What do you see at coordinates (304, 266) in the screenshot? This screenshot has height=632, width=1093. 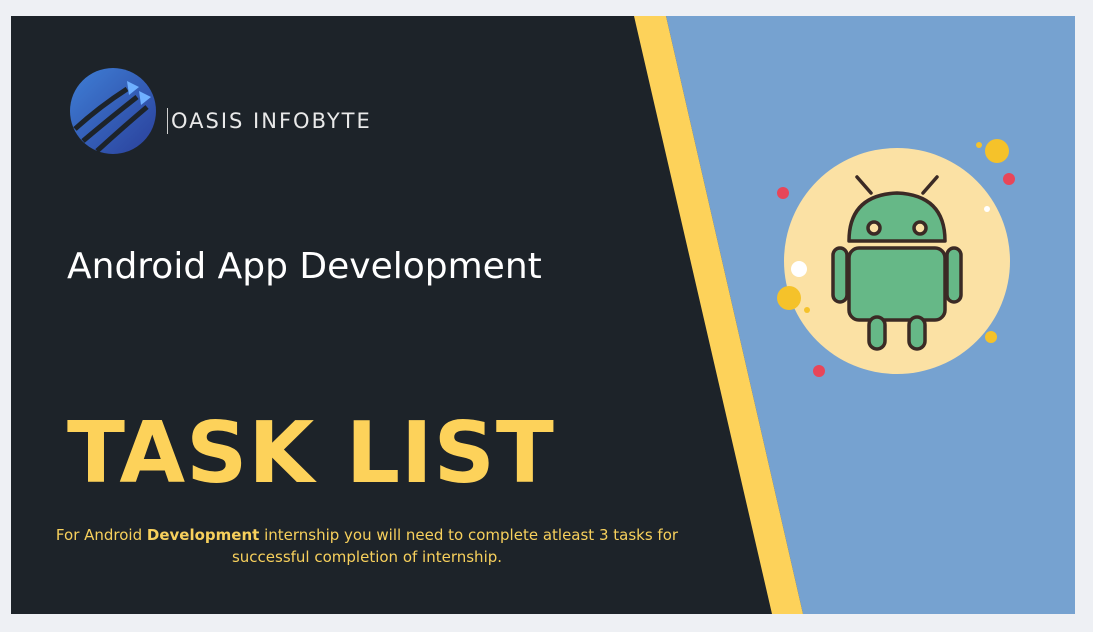 I see `page-subtitle: Android App Development` at bounding box center [304, 266].